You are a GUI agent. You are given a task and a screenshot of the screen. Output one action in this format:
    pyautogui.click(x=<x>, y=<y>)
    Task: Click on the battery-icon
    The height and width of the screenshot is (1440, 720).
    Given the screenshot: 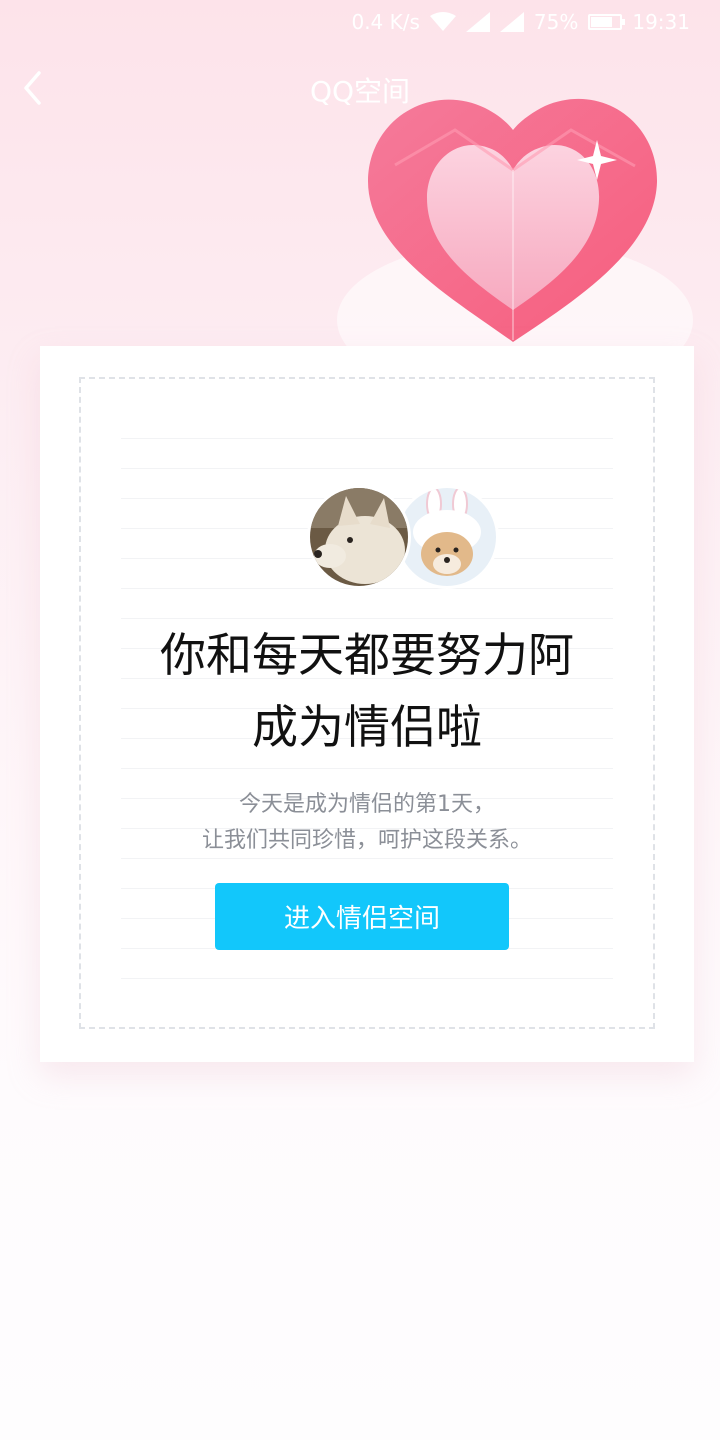 What is the action you would take?
    pyautogui.click(x=607, y=22)
    